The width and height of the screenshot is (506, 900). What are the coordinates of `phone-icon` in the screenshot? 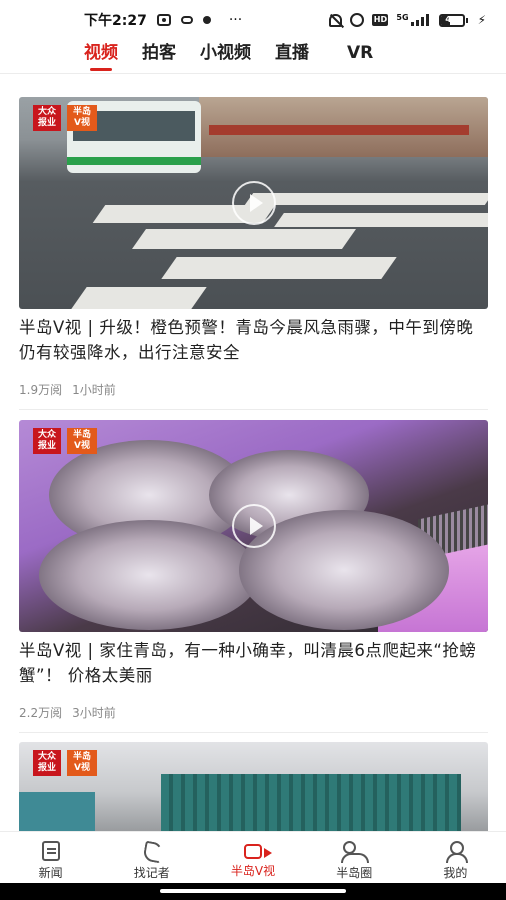 It's located at (152, 851).